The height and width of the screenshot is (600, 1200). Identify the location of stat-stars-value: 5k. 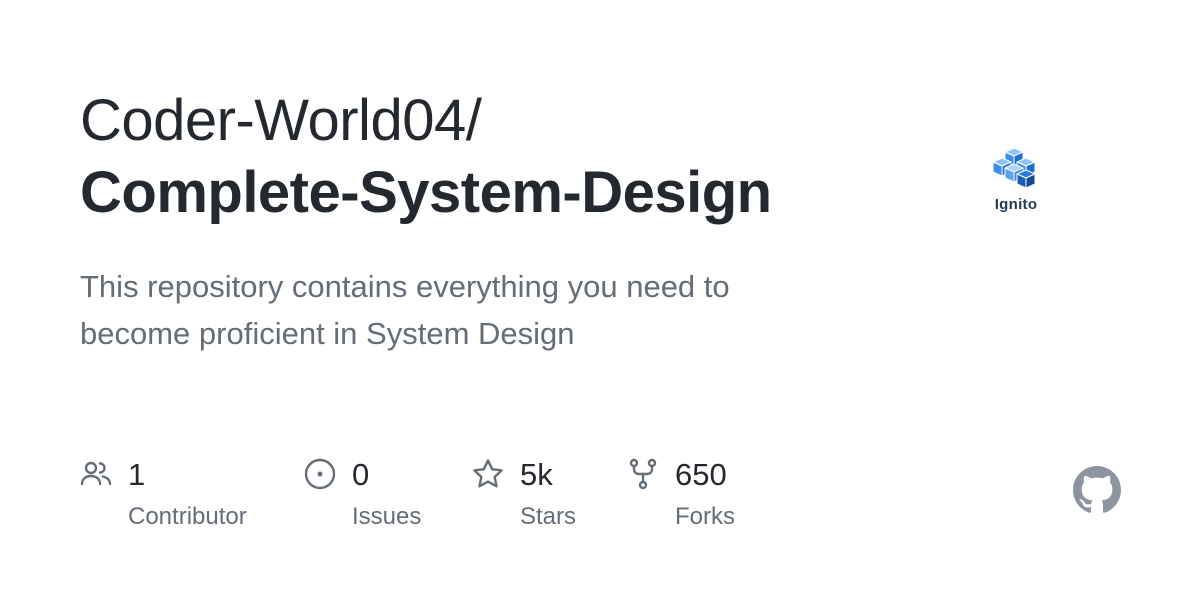
(536, 474).